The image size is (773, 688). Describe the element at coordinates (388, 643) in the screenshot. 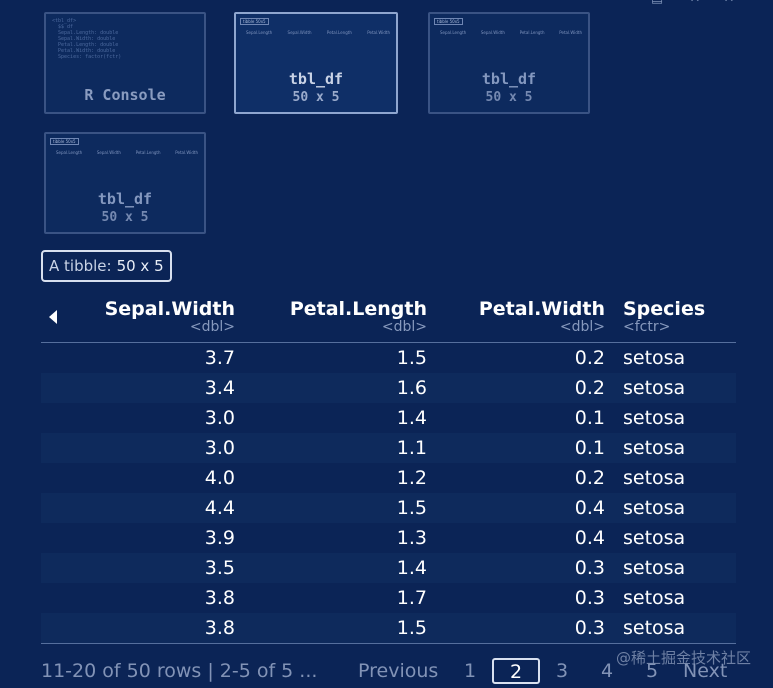

I see `table-bottom-rule` at that location.